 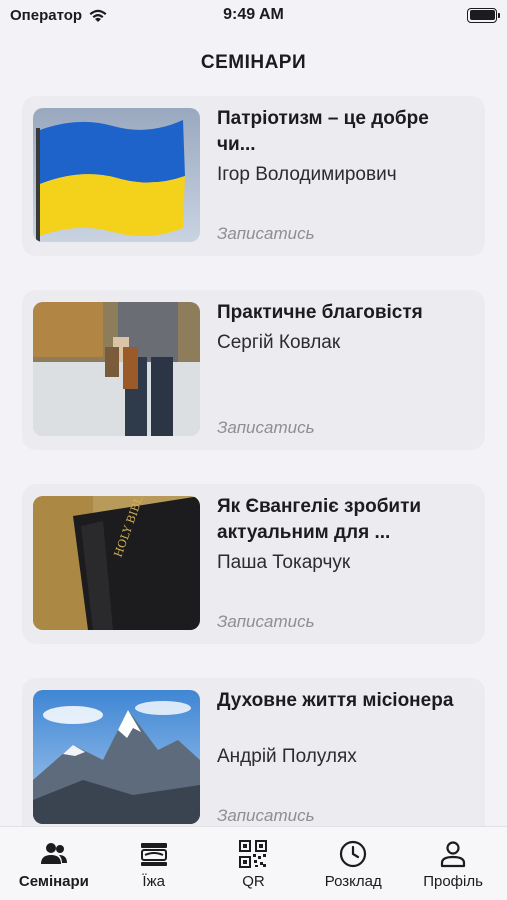 I want to click on battery-icon, so click(x=483, y=15).